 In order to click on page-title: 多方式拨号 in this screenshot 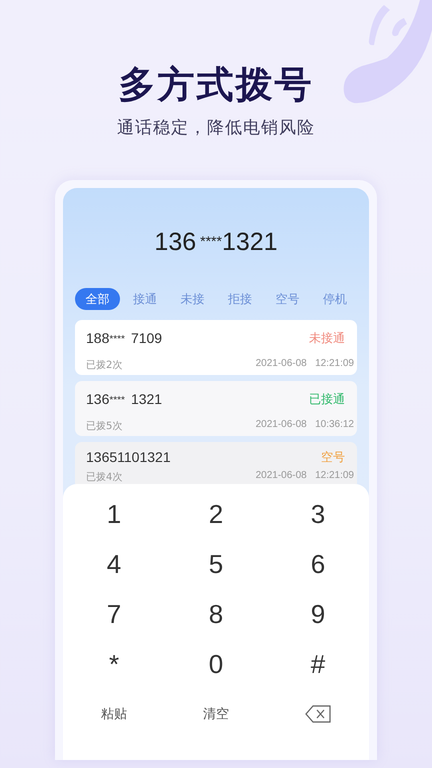, I will do `click(216, 85)`.